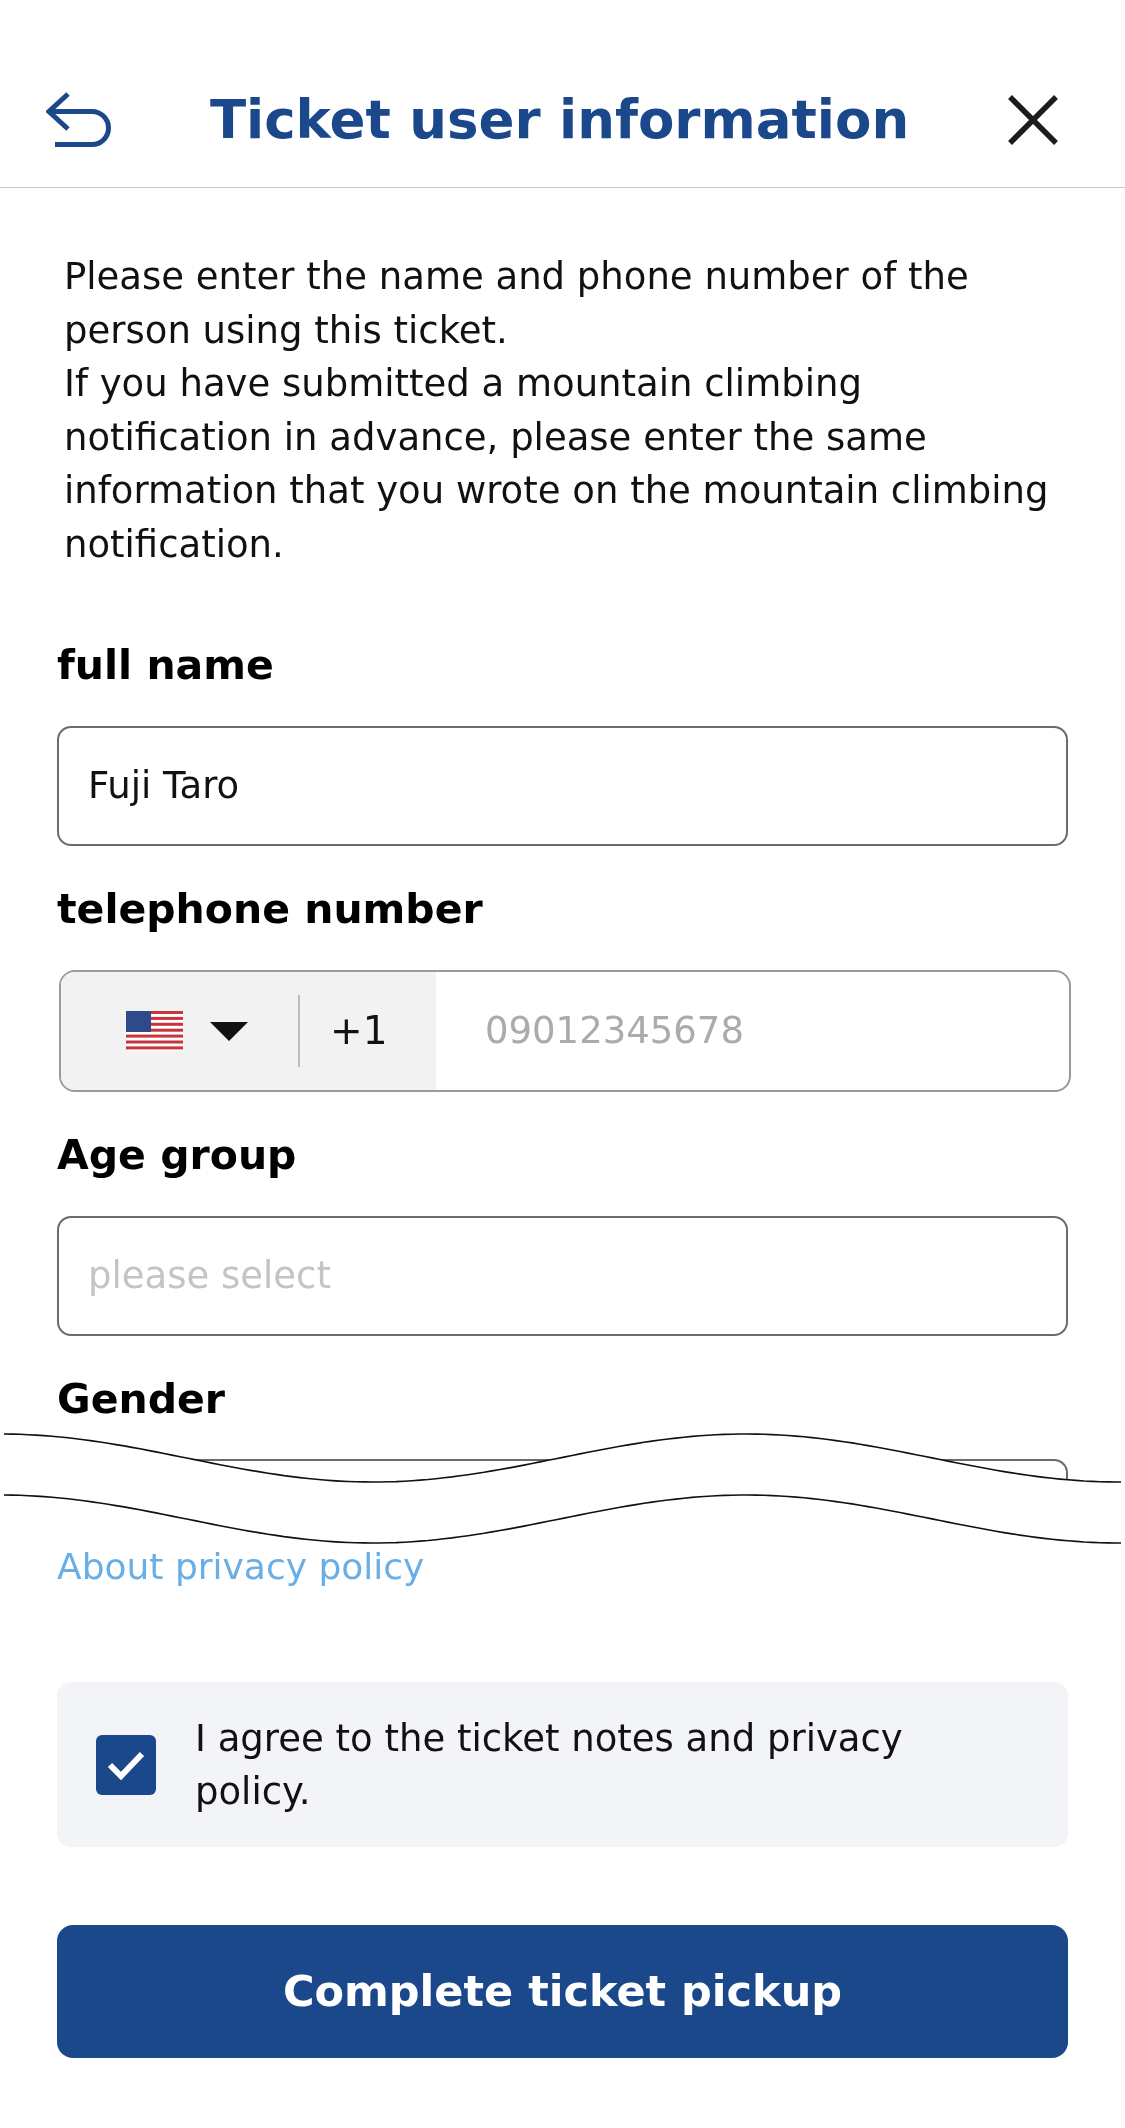 The height and width of the screenshot is (2128, 1125). I want to click on agreement-text: I agree to the ticket notes and privacy policy., so click(549, 1765).